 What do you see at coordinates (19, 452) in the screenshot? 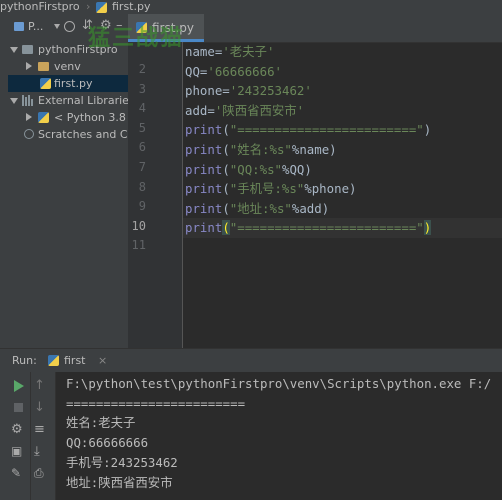
I see `layout-icon: ▣` at bounding box center [19, 452].